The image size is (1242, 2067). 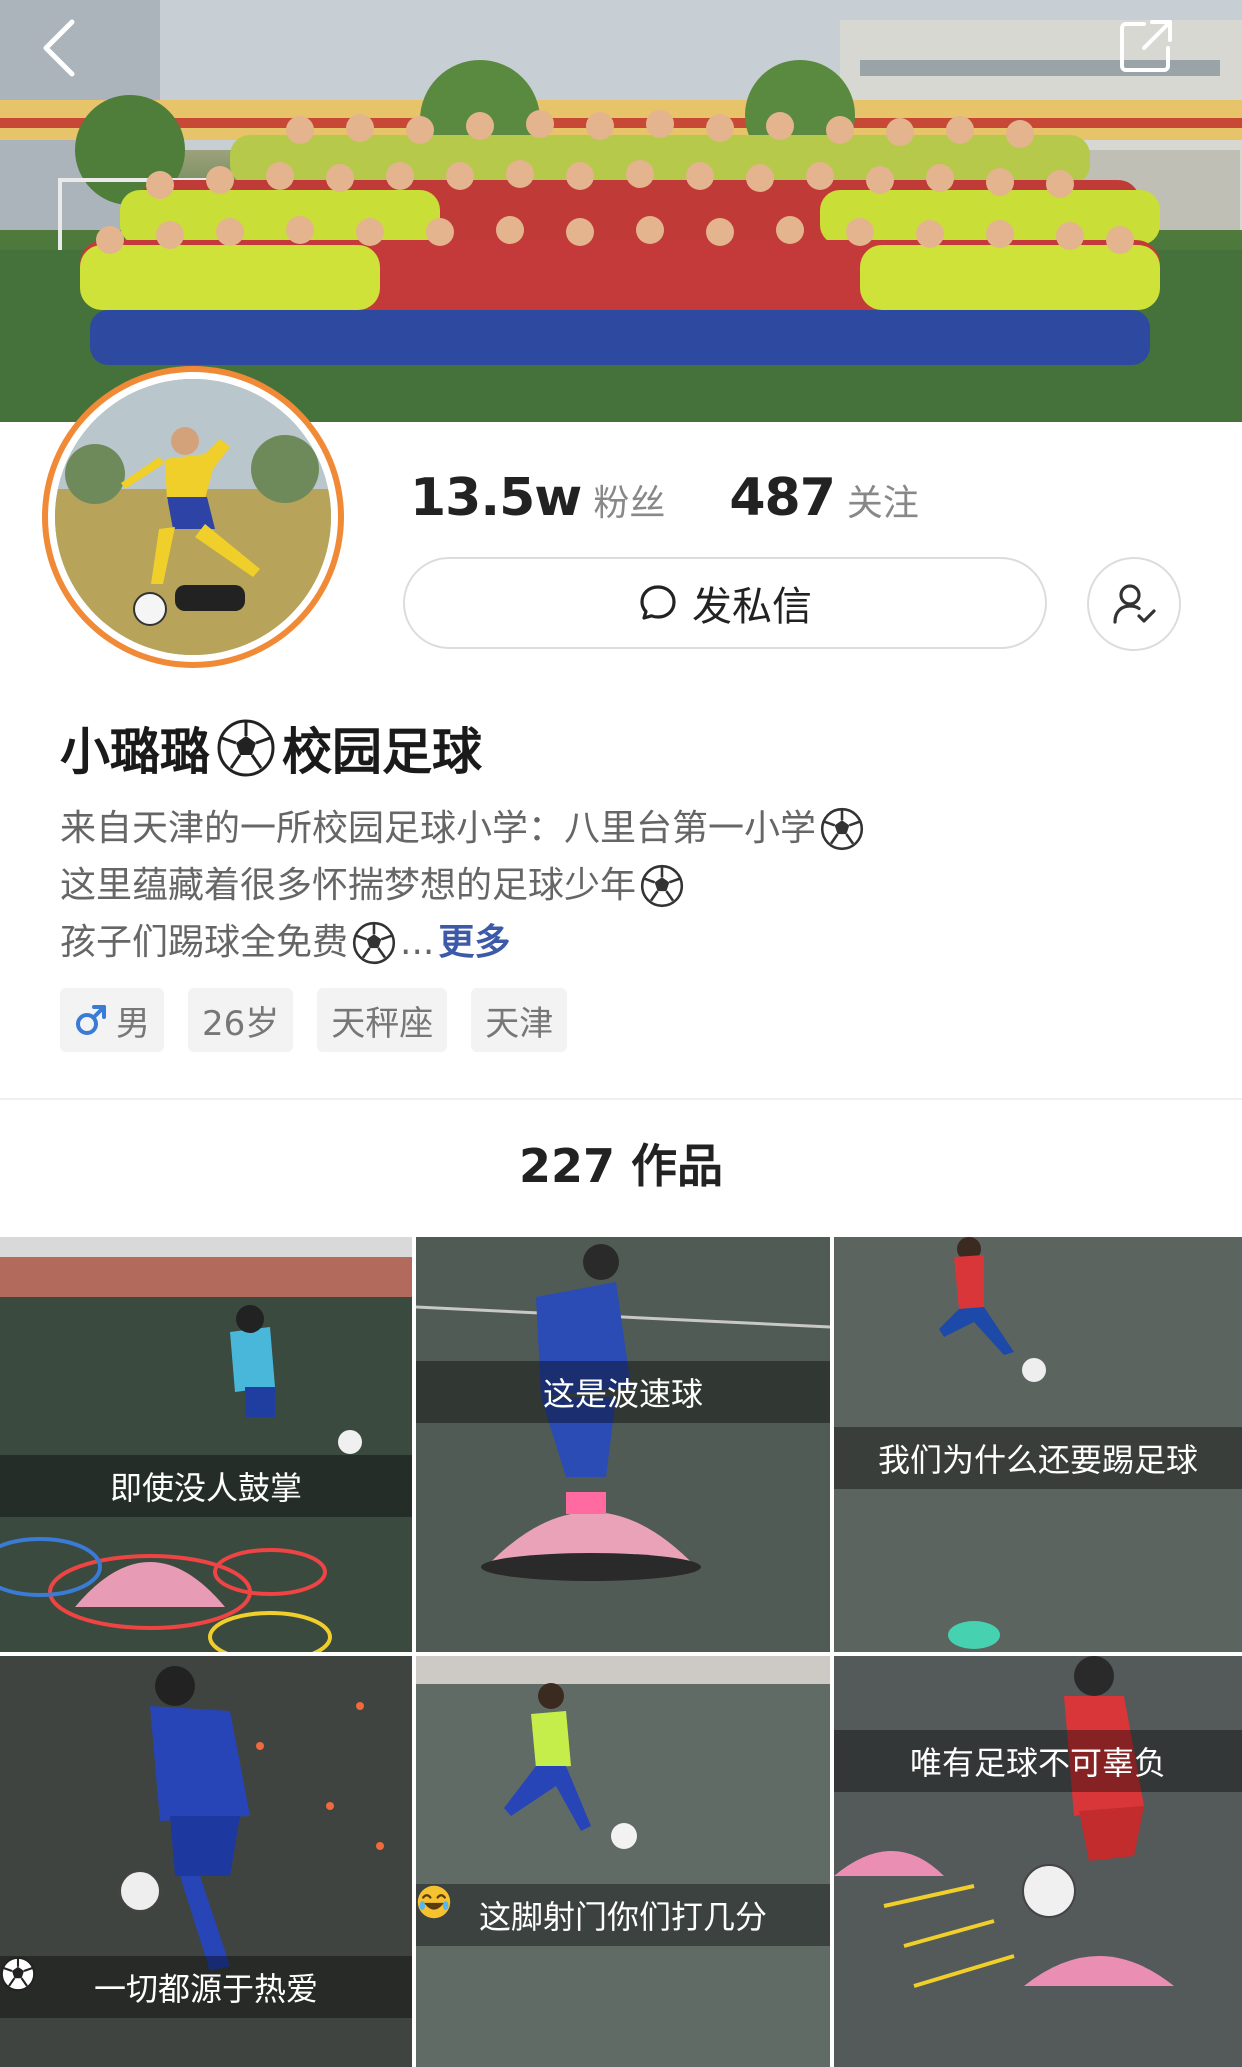 What do you see at coordinates (621, 1099) in the screenshot?
I see `section-divider` at bounding box center [621, 1099].